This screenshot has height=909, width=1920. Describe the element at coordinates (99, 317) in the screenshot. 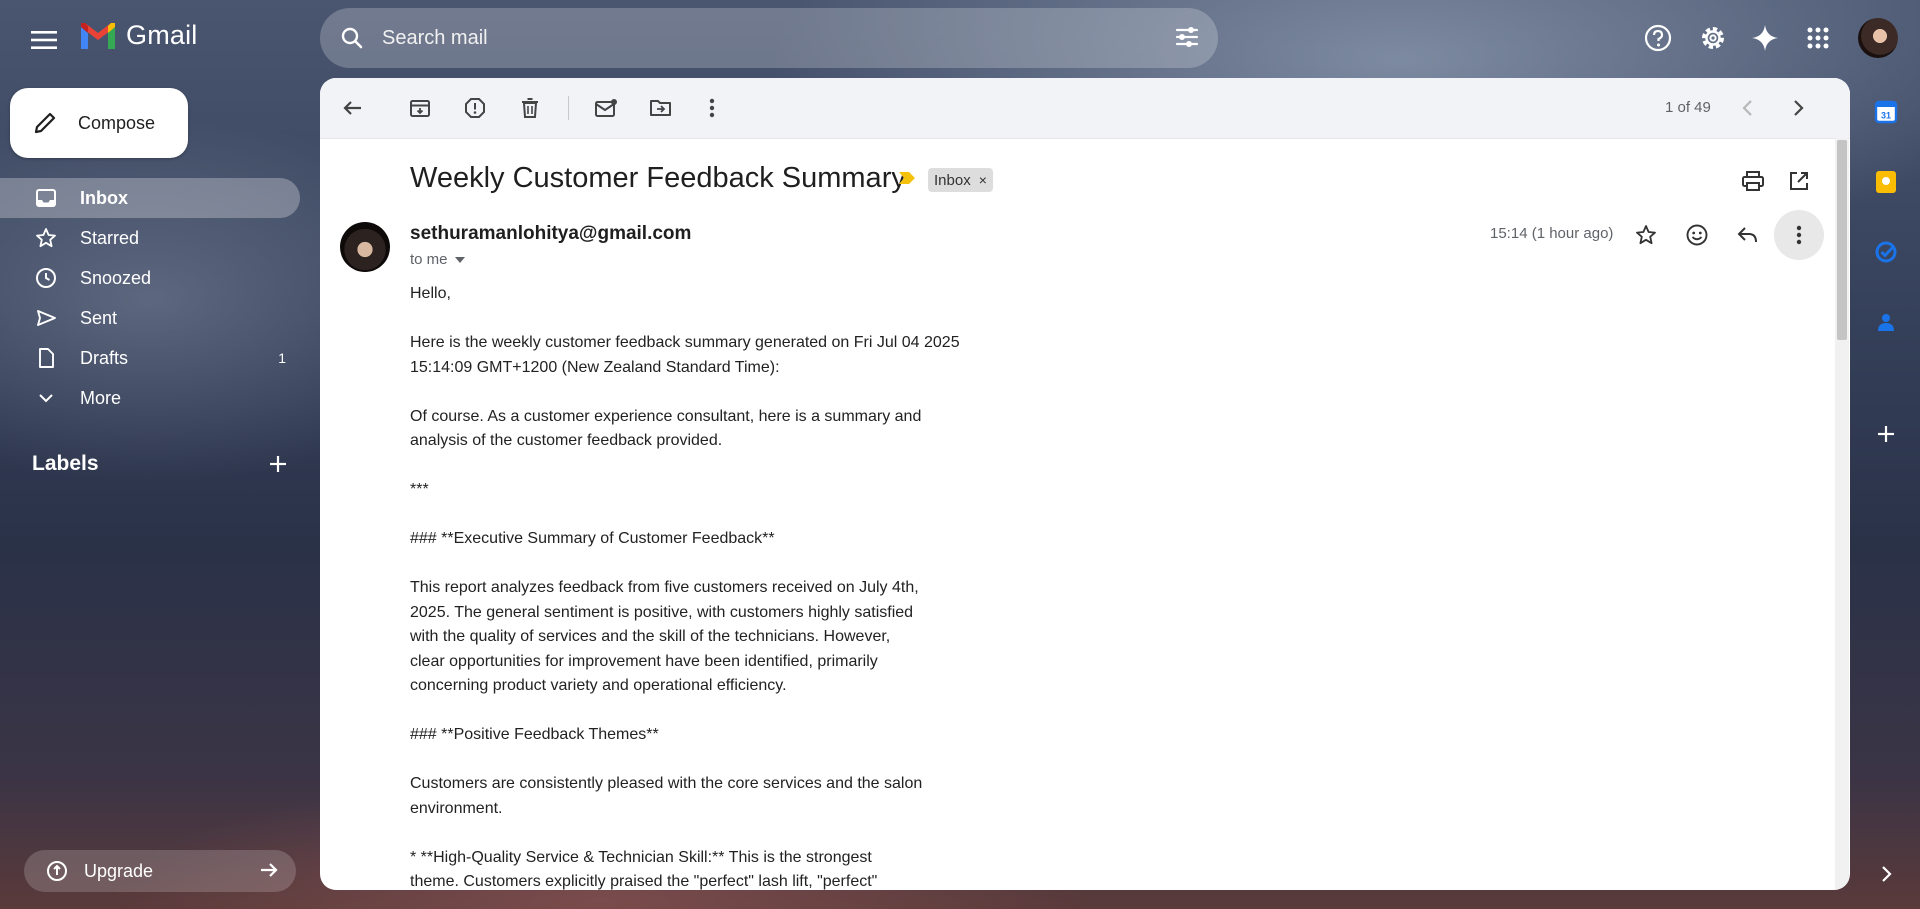

I see `sidebar-item-label: Sent` at that location.